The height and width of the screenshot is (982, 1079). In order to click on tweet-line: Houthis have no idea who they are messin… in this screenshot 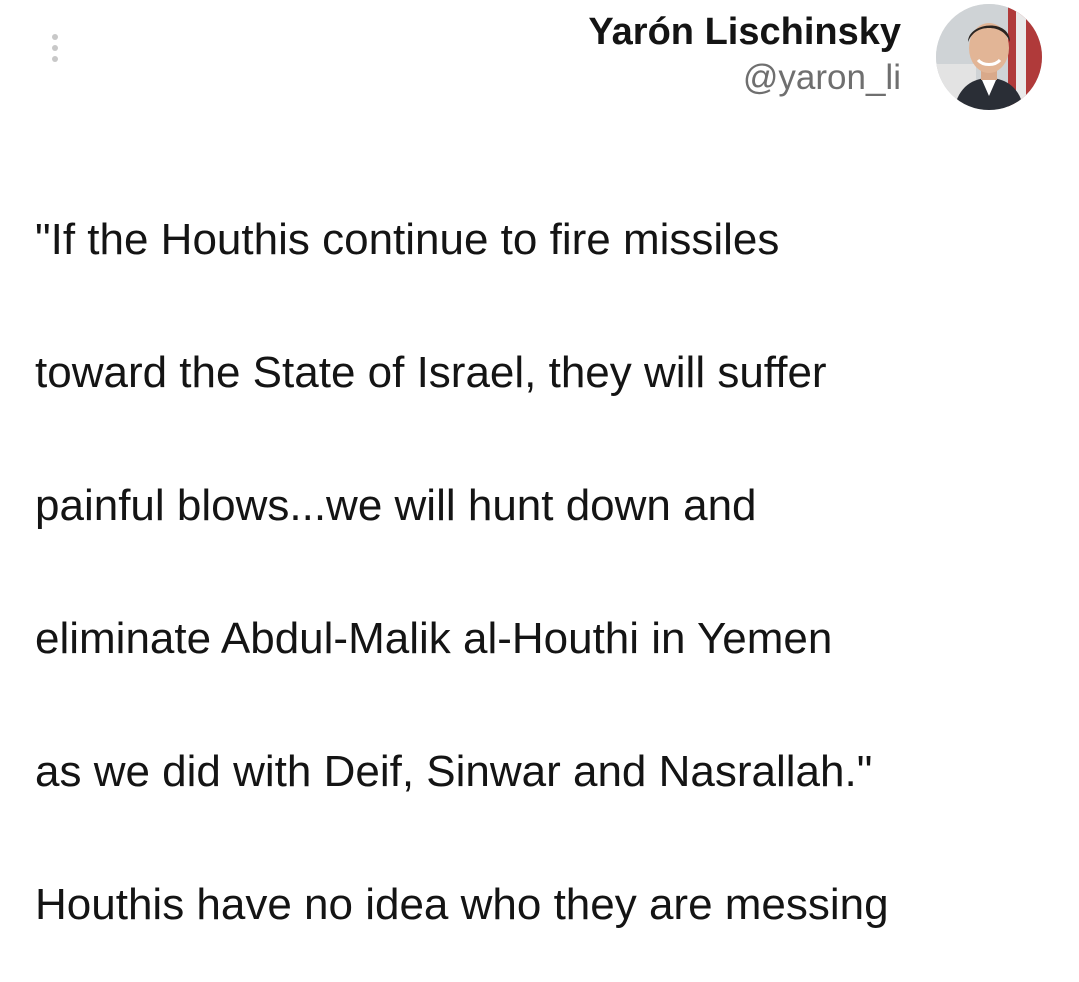, I will do `click(462, 904)`.